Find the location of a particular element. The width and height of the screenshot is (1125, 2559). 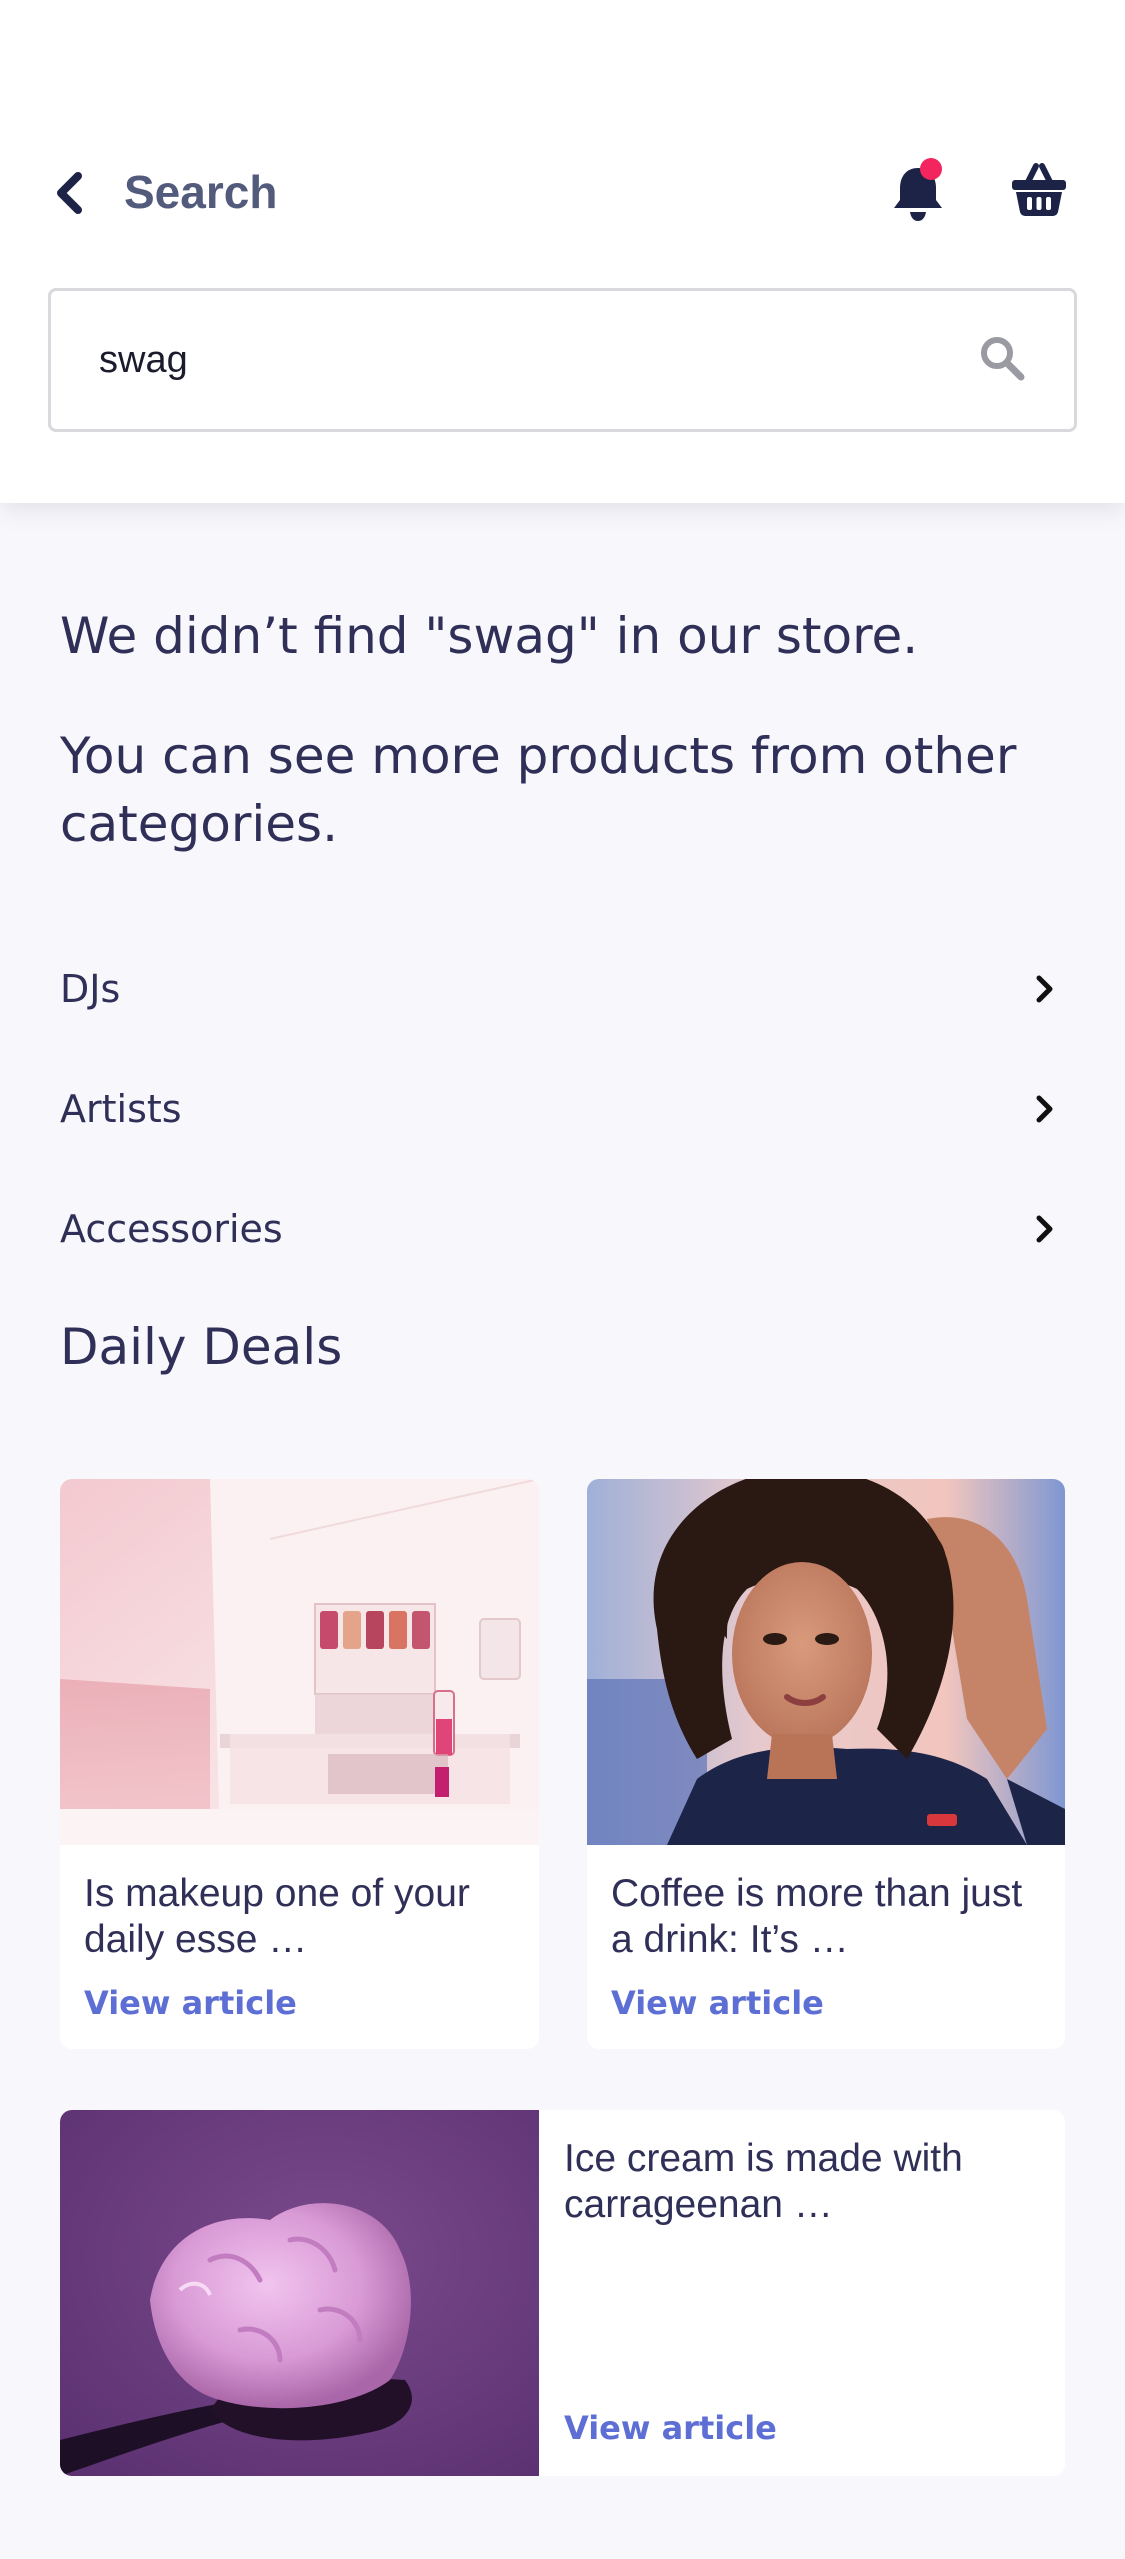

back-button is located at coordinates (69, 193).